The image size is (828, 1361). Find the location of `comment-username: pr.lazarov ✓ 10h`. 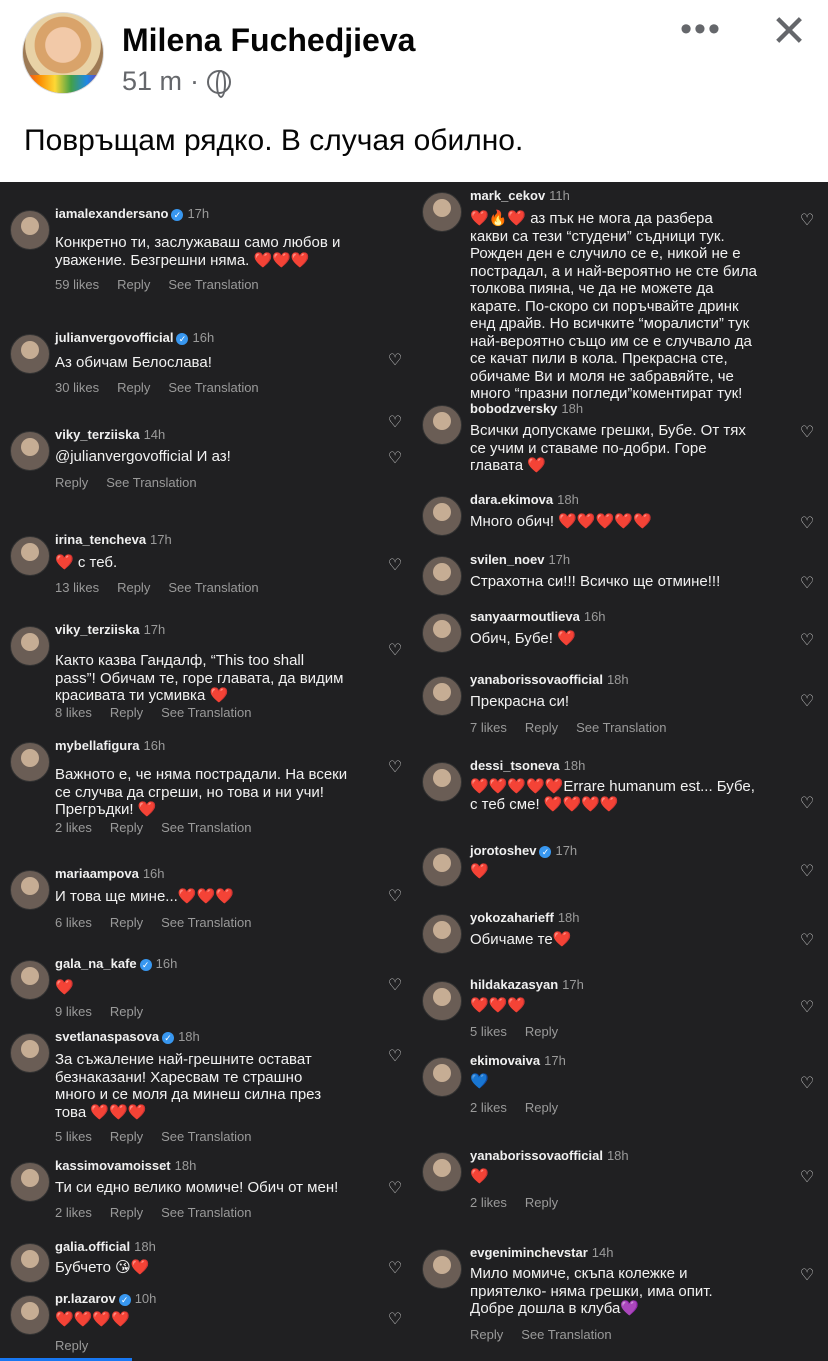

comment-username: pr.lazarov ✓ 10h is located at coordinates (105, 1298).